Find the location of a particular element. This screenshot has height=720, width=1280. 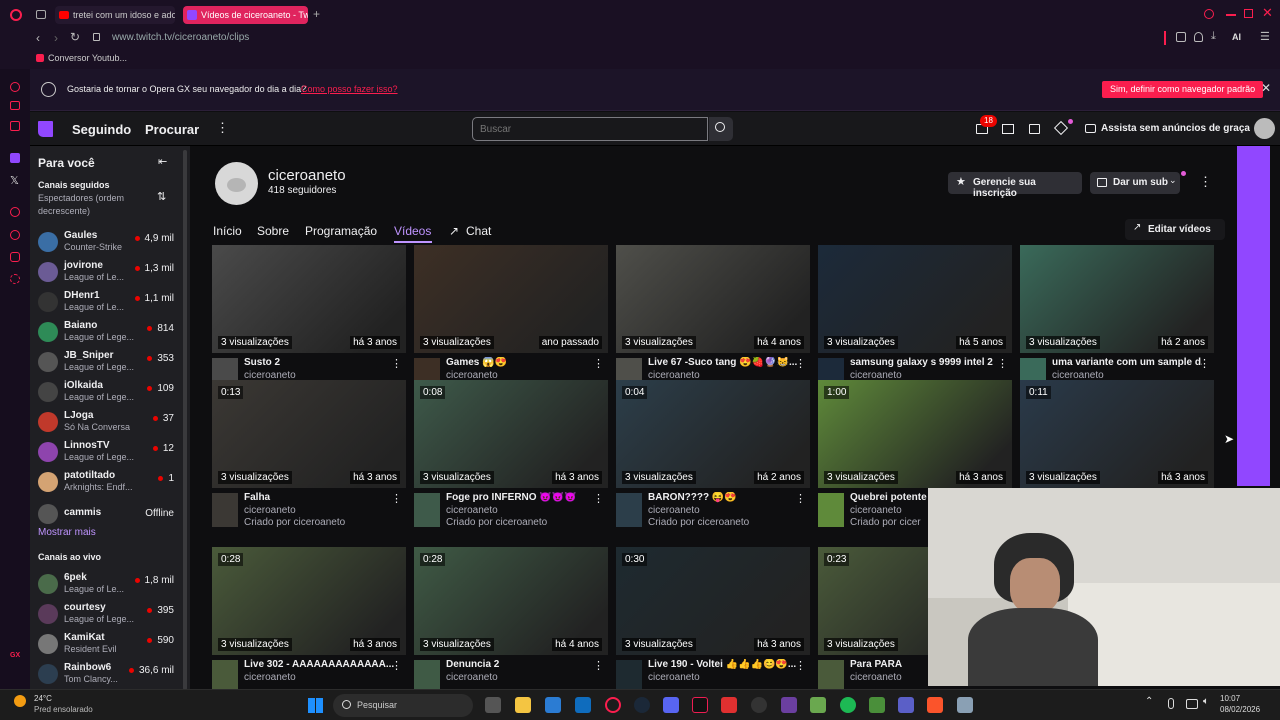

nav-browse: Procurar is located at coordinates (172, 129).